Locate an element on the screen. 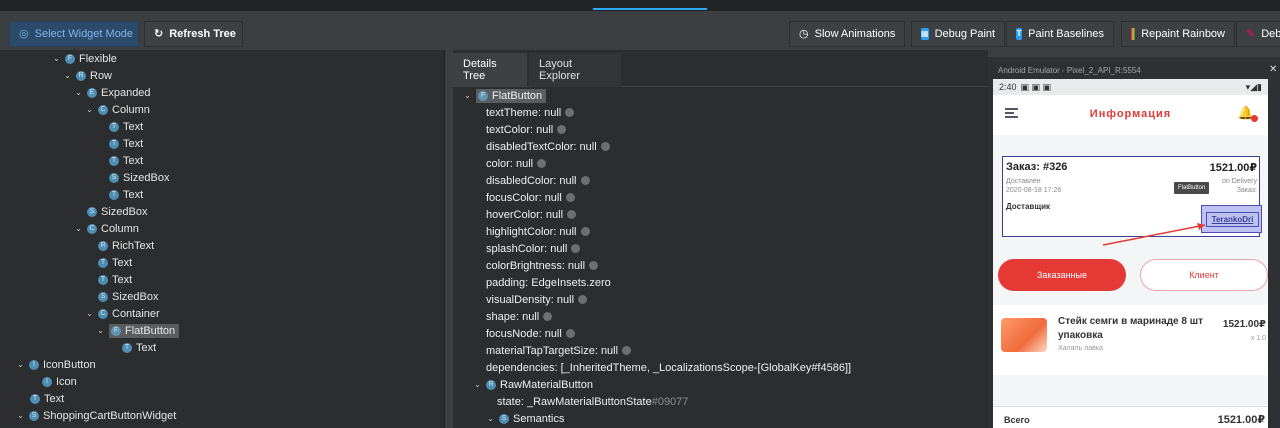 Image resolution: width=1280 pixels, height=428 pixels. selected-node: F FlatButton is located at coordinates (144, 330).